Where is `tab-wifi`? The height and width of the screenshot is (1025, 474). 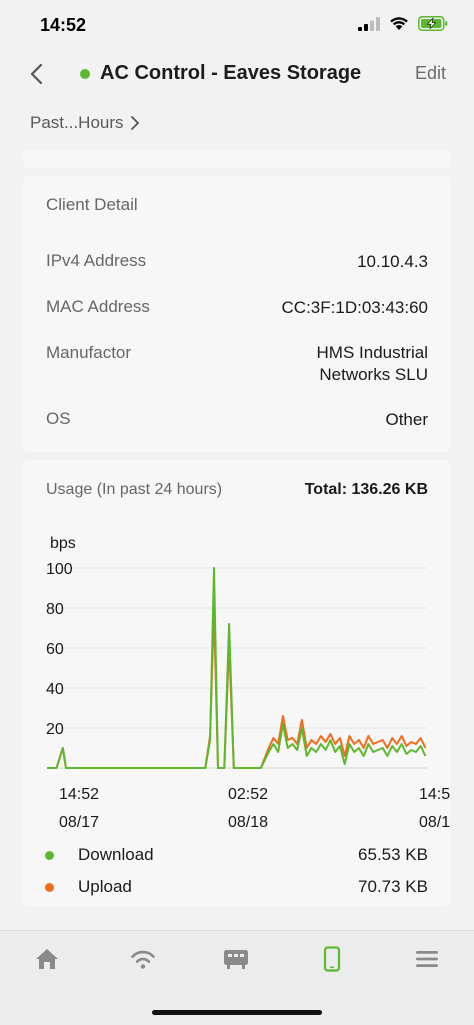 tab-wifi is located at coordinates (143, 959).